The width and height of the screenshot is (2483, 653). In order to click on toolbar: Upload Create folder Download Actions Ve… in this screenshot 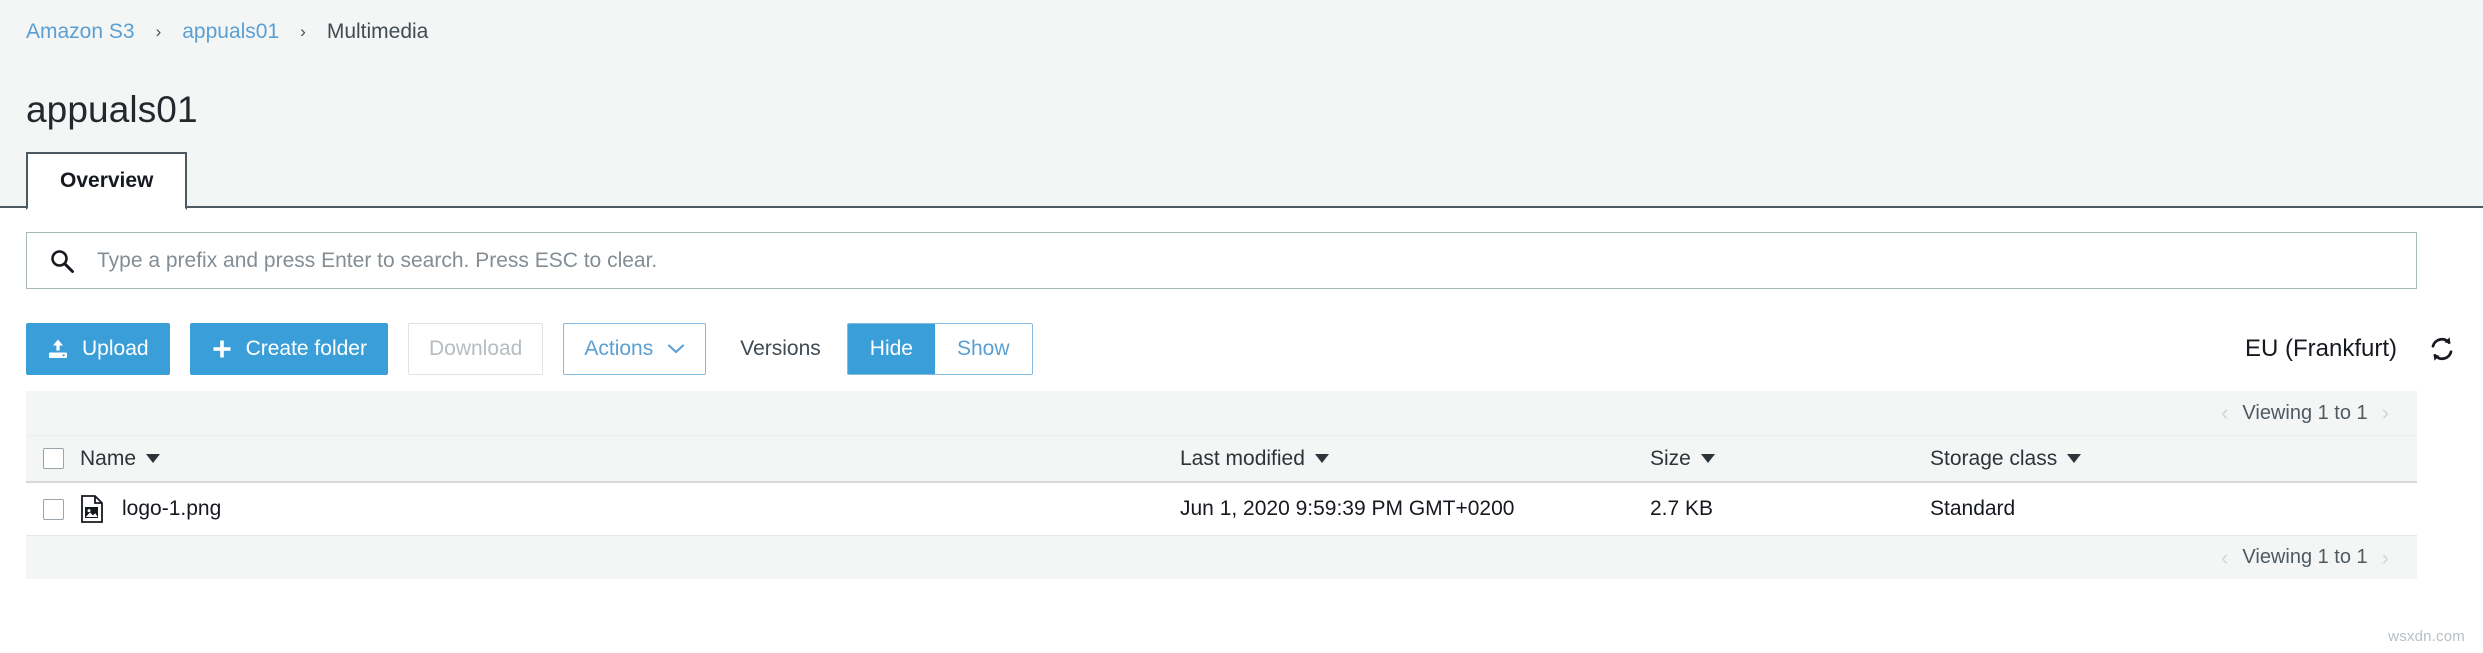, I will do `click(529, 349)`.